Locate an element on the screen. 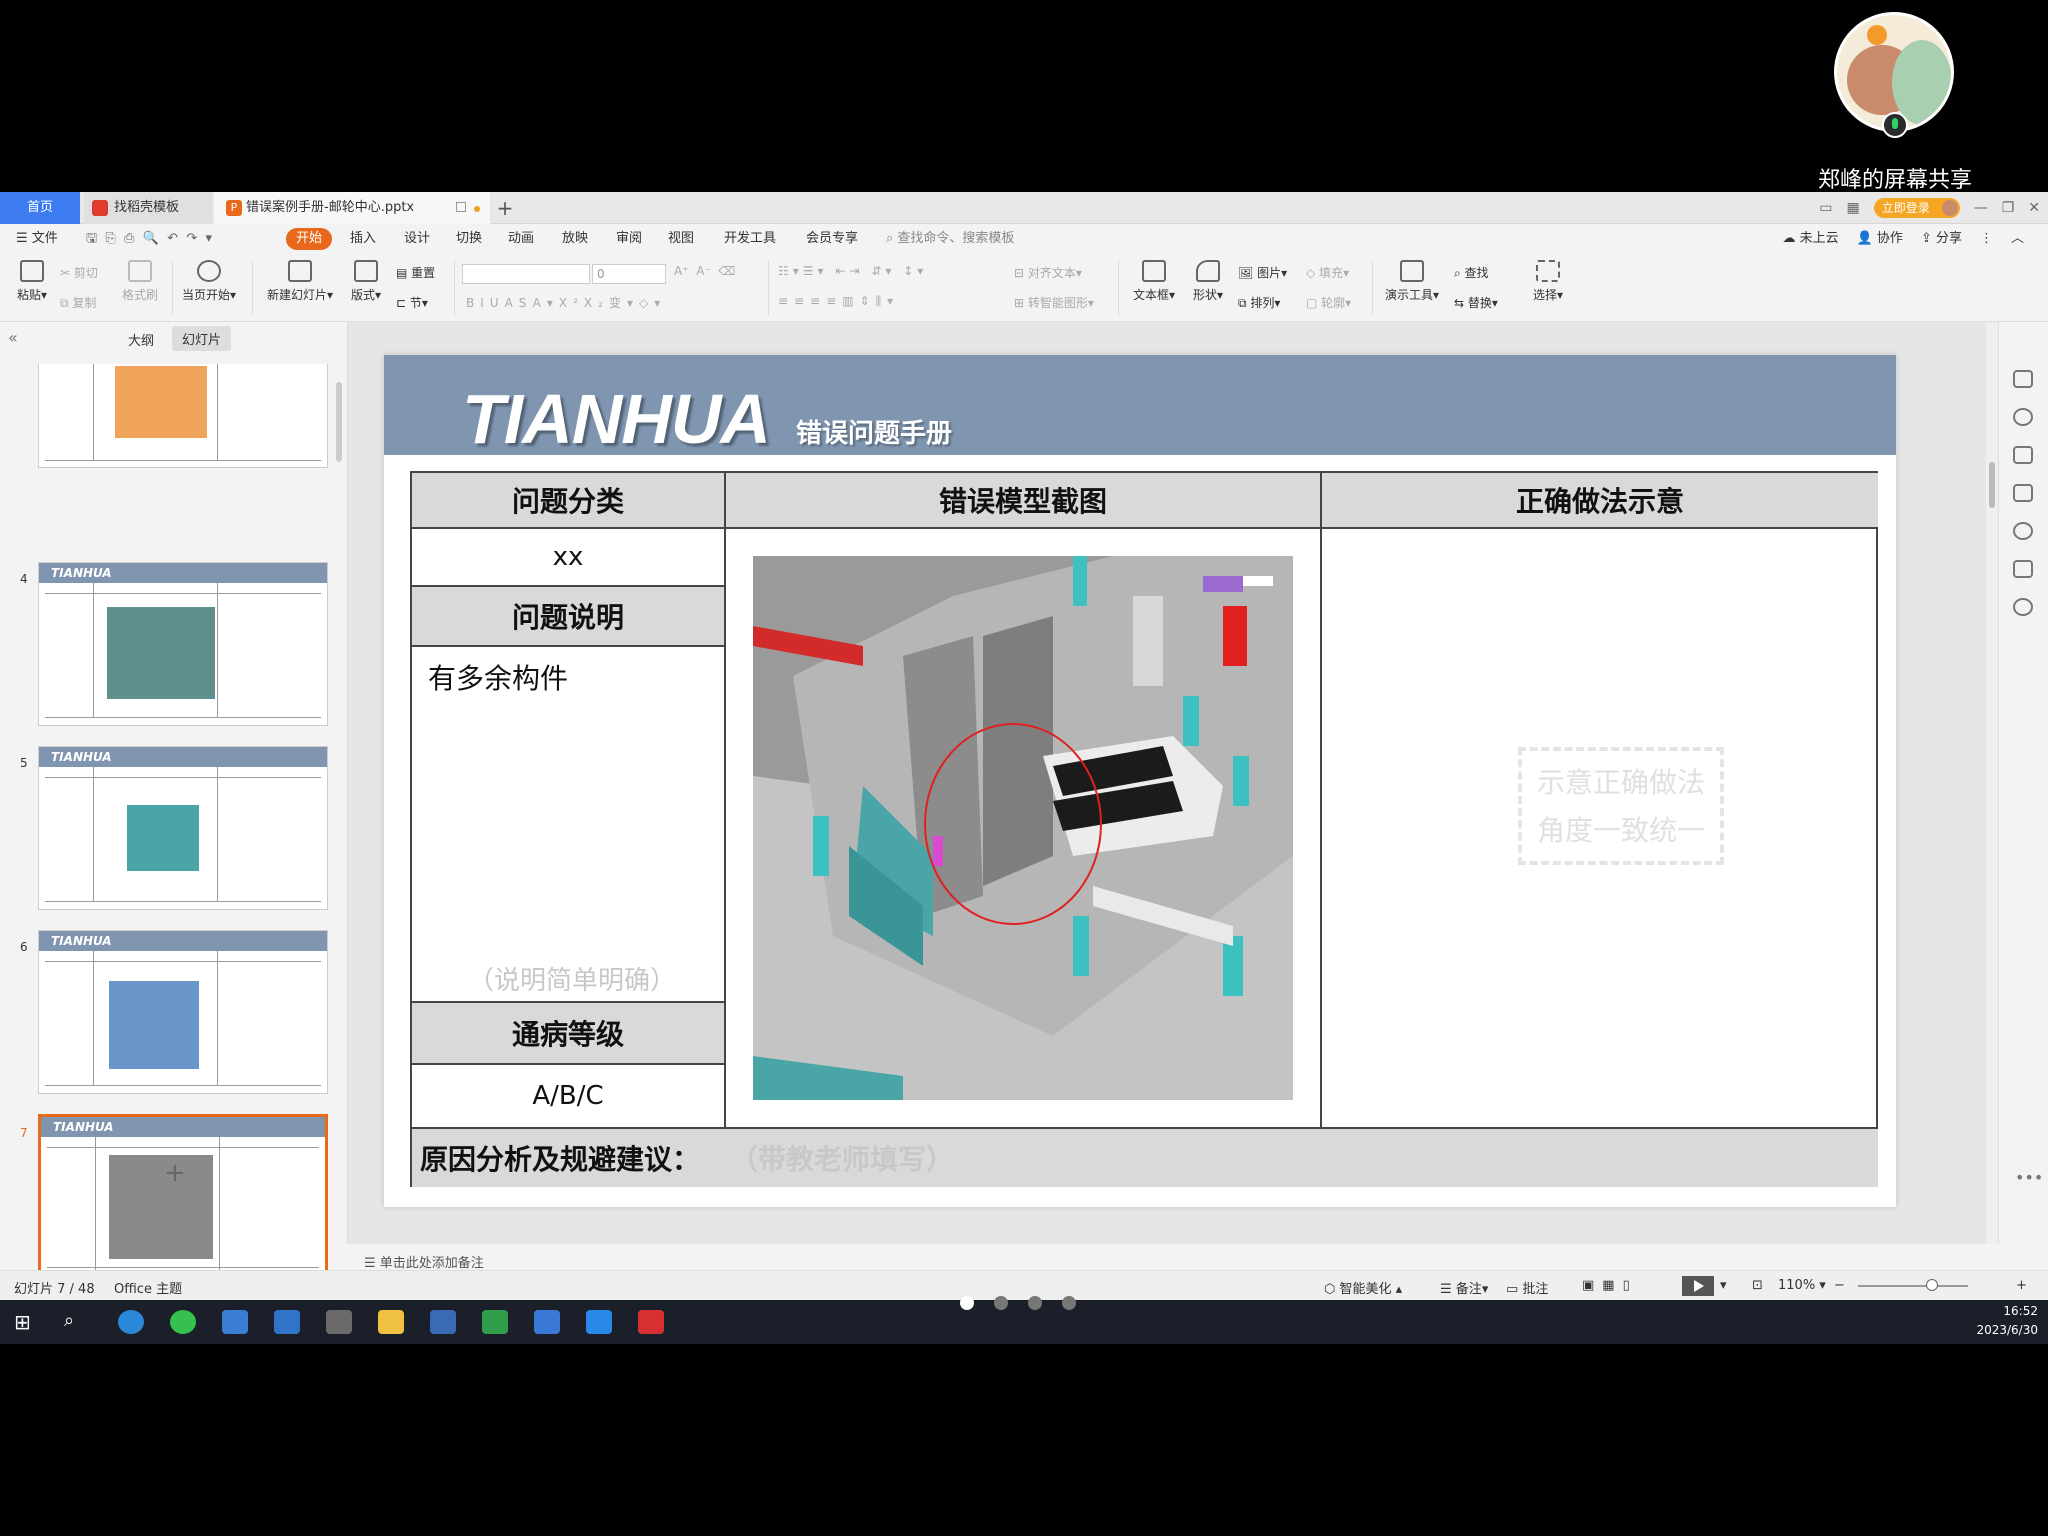 The image size is (2048, 1536). align-left-icon: ≡ is located at coordinates (786, 301).